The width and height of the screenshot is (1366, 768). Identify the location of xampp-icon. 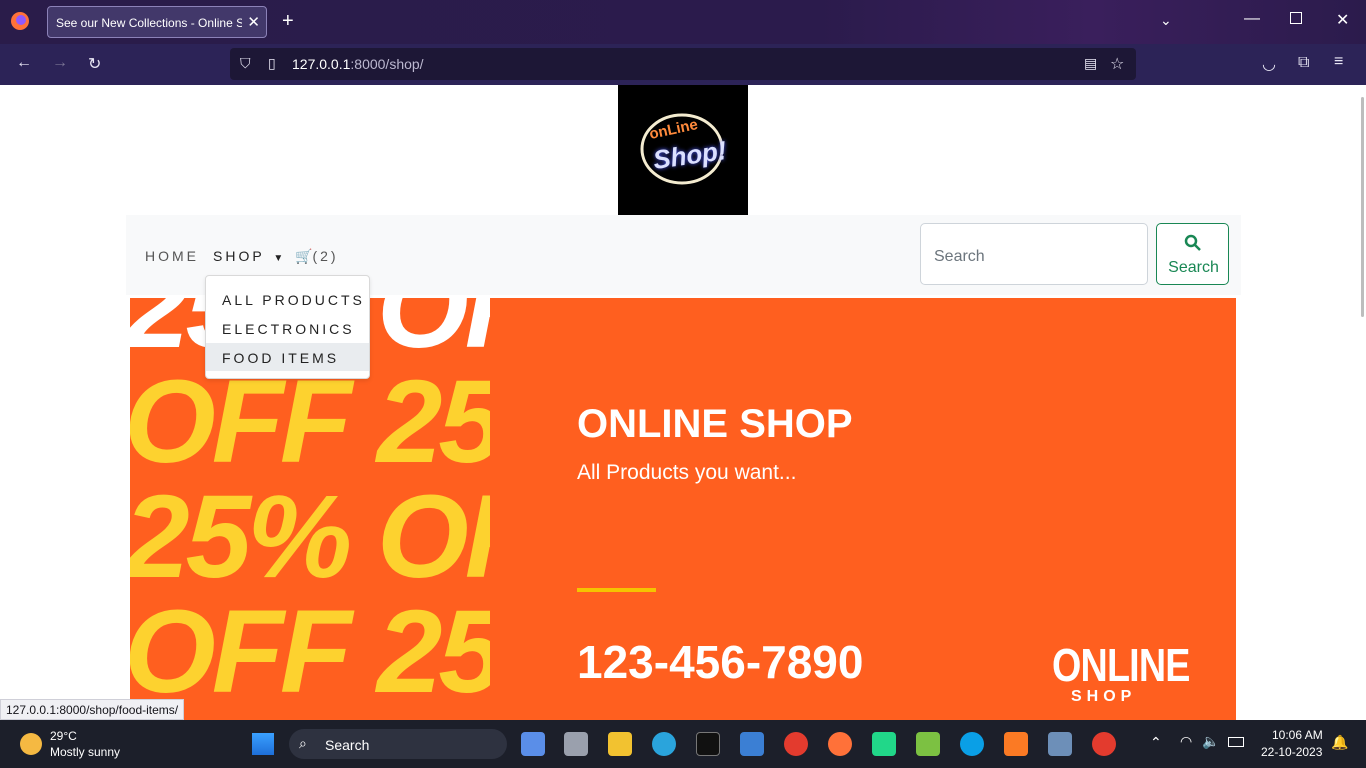
(1016, 744).